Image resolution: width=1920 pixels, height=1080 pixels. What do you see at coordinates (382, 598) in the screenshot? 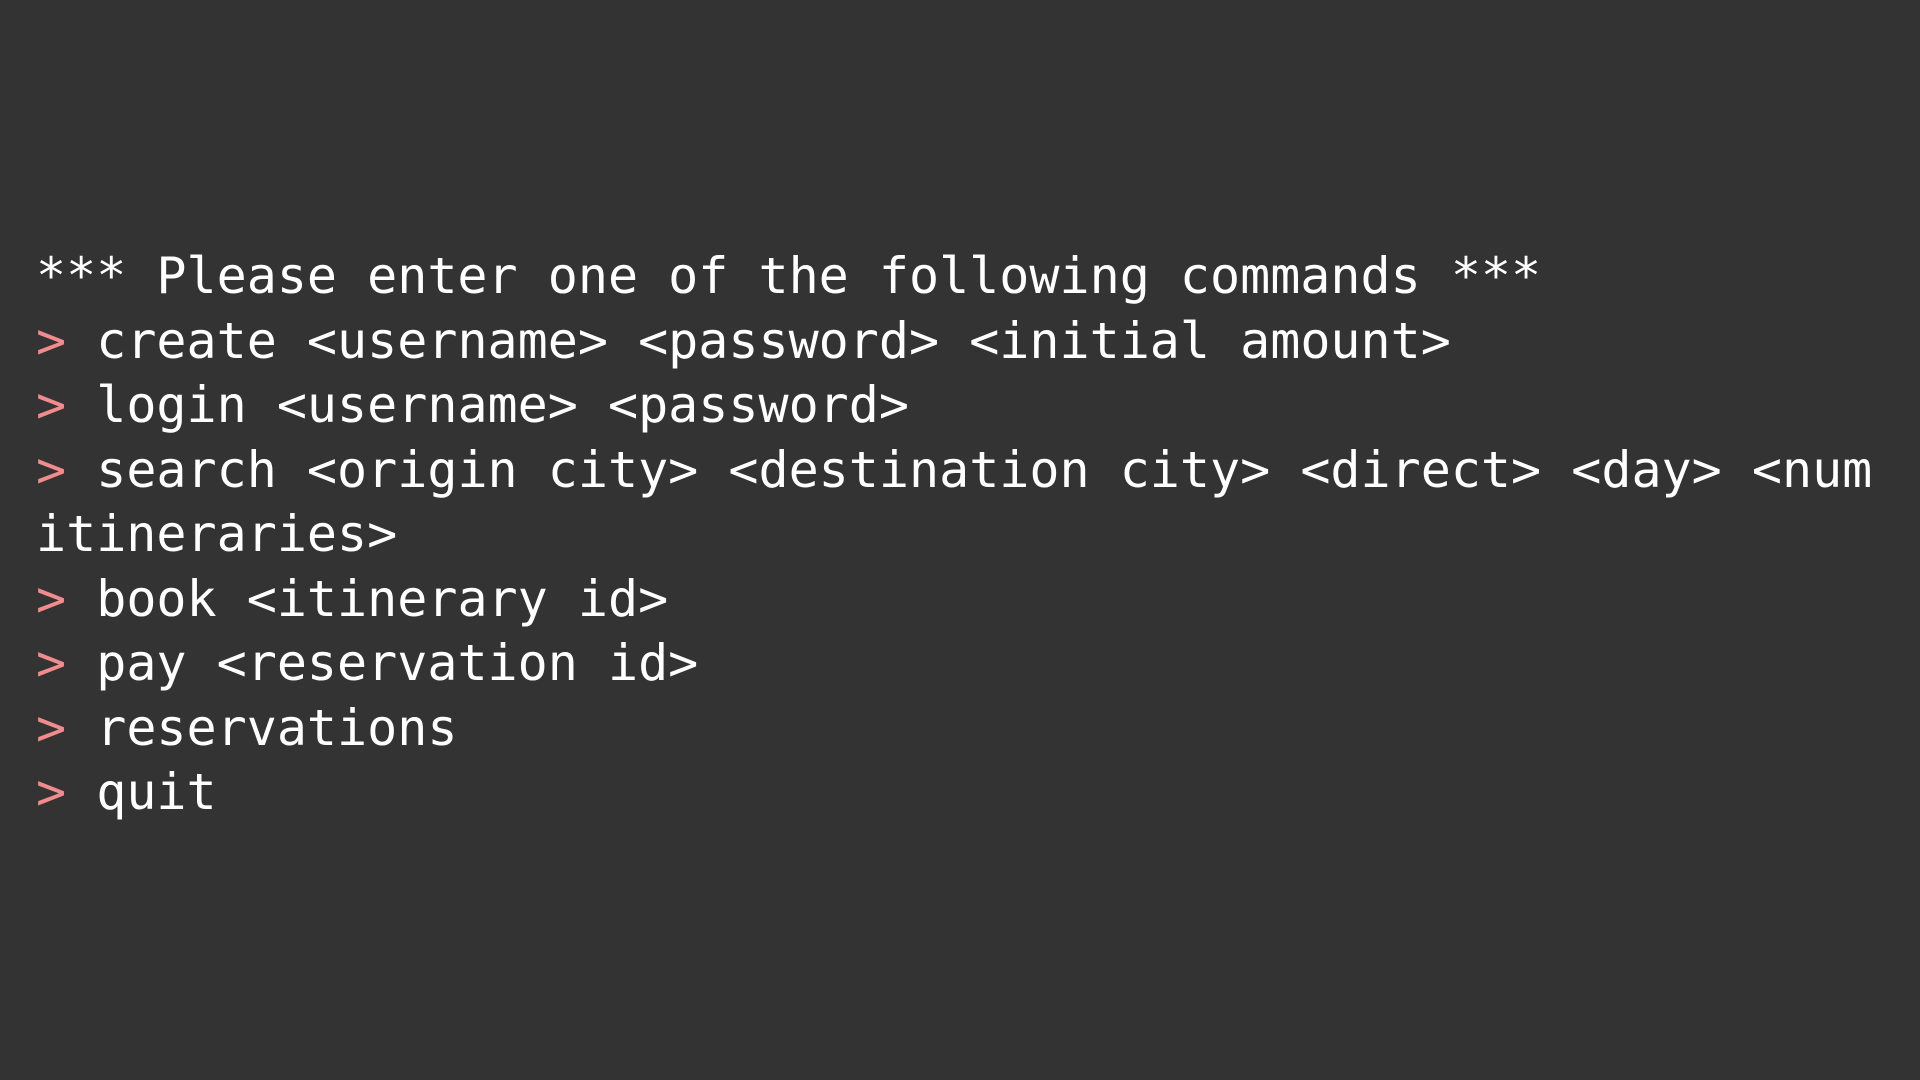
I see `command-text-book: book <itinerary id>` at bounding box center [382, 598].